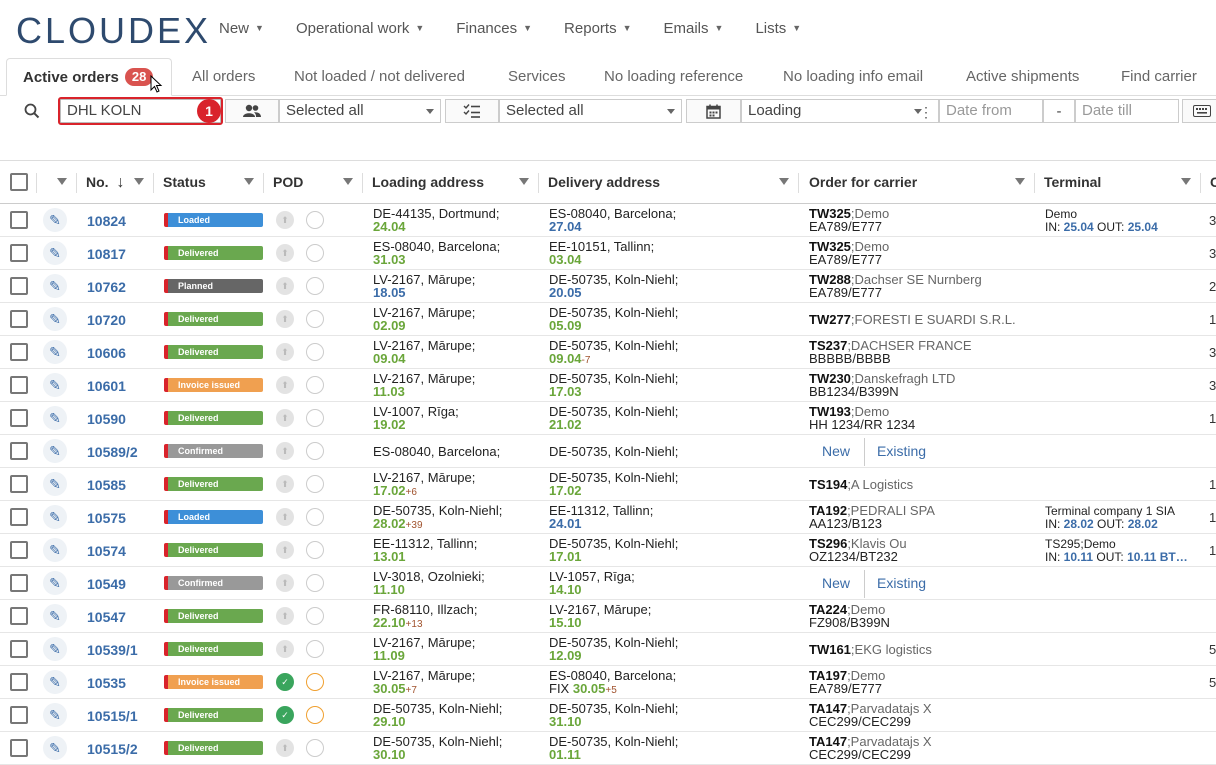 The image size is (1216, 765). I want to click on order-number-link: 10762, so click(106, 287).